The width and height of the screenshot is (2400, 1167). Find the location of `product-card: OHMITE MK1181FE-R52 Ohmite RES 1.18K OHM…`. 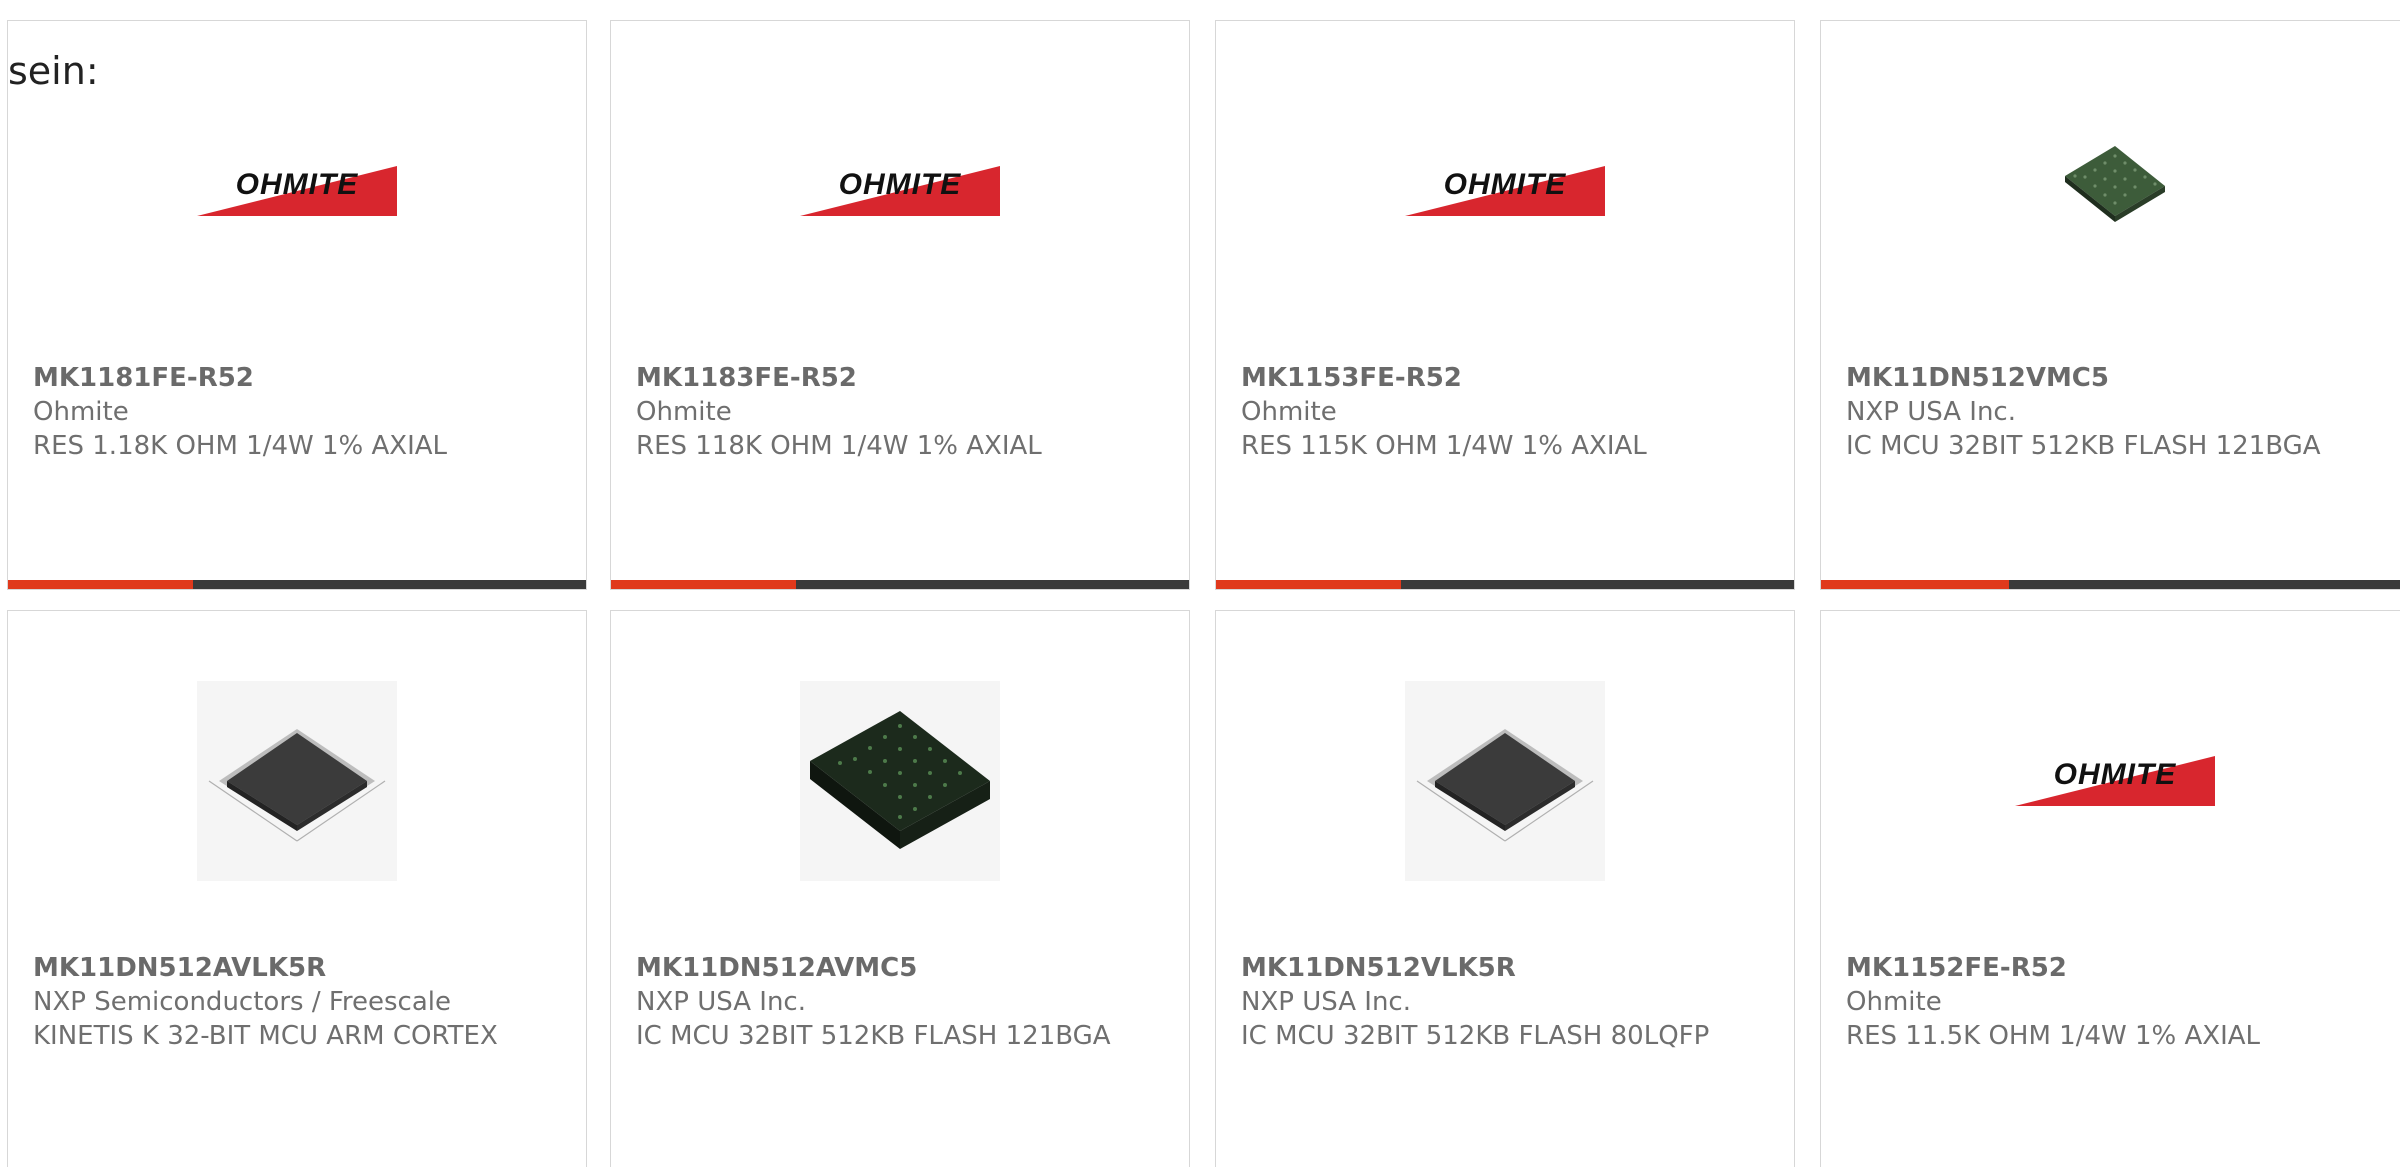

product-card: OHMITE MK1181FE-R52 Ohmite RES 1.18K OHM… is located at coordinates (297, 305).